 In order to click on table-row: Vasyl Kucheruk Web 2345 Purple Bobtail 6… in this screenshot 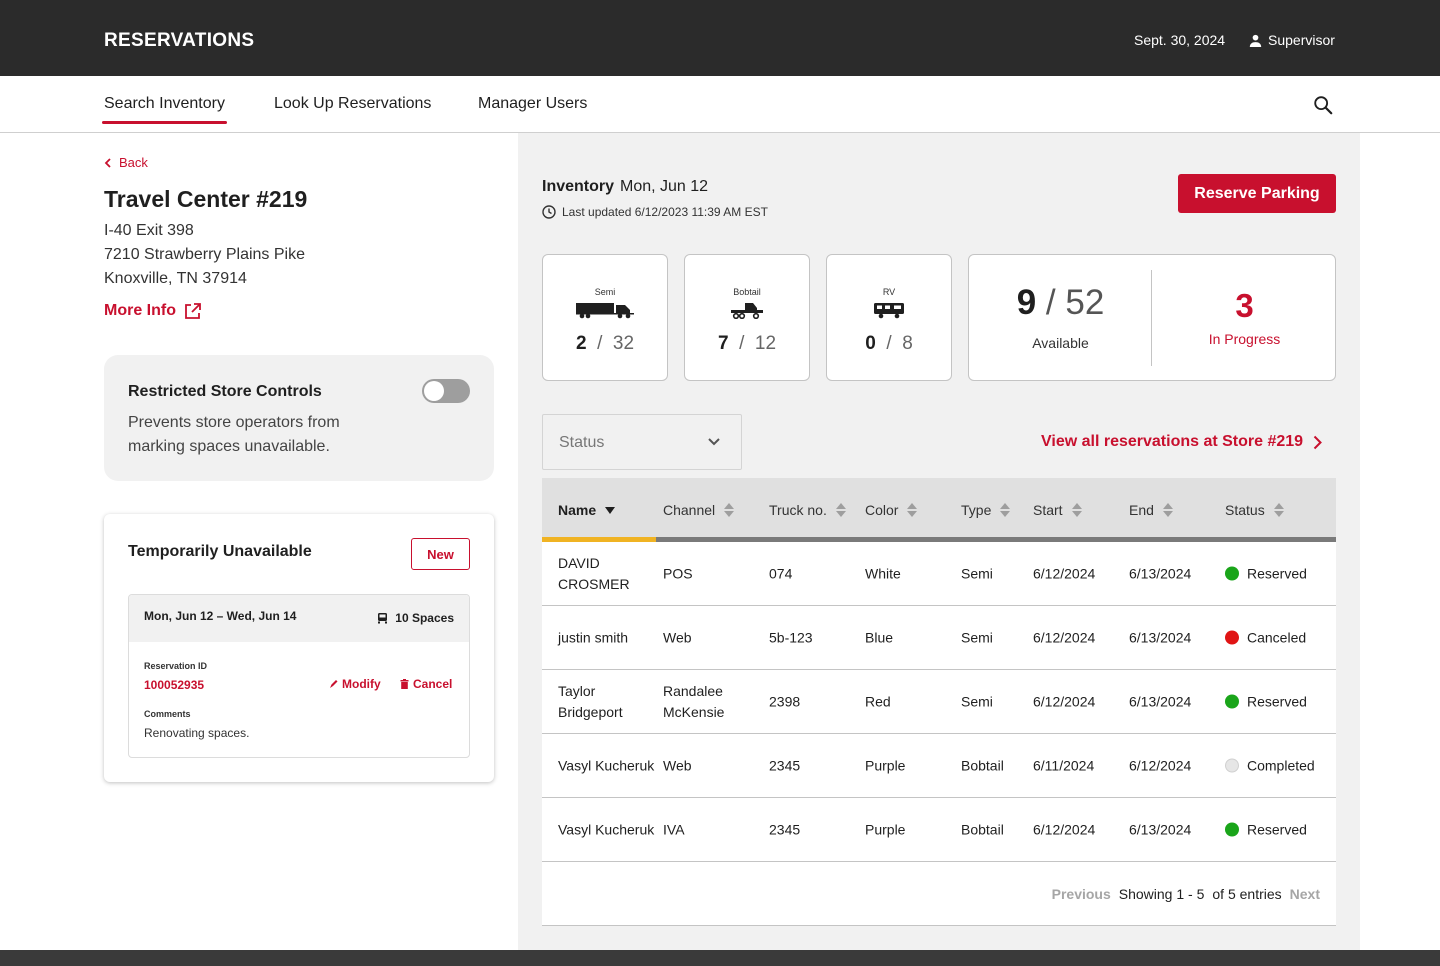, I will do `click(939, 766)`.